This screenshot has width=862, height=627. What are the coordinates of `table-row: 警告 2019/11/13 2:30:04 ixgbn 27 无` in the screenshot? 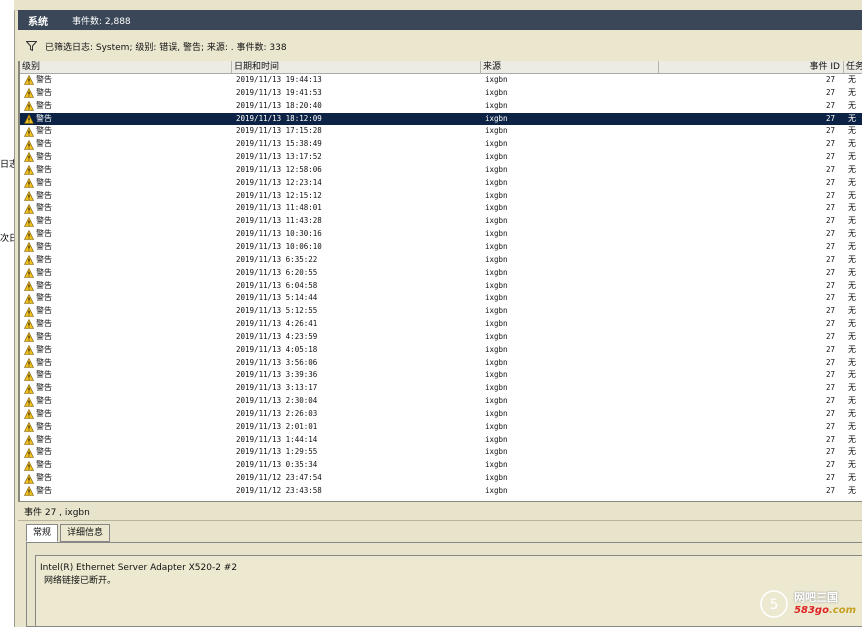 It's located at (441, 401).